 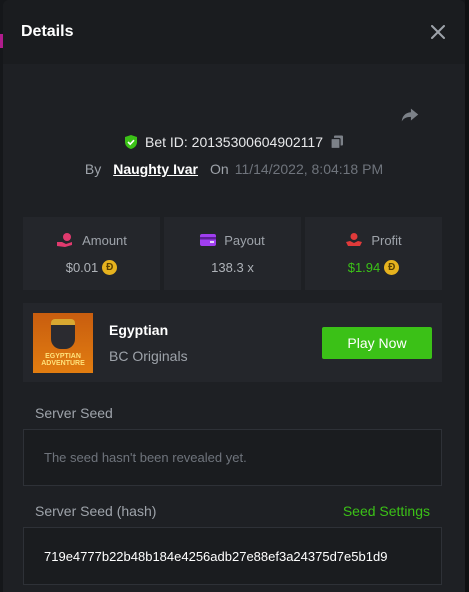 I want to click on stat-profit-label: Profit, so click(x=386, y=240).